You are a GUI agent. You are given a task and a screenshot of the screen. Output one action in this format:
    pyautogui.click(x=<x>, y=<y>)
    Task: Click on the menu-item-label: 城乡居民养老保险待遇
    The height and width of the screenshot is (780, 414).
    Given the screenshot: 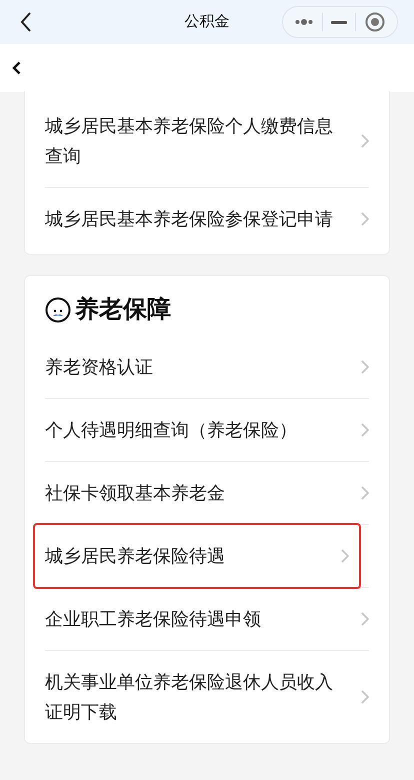 What is the action you would take?
    pyautogui.click(x=135, y=556)
    